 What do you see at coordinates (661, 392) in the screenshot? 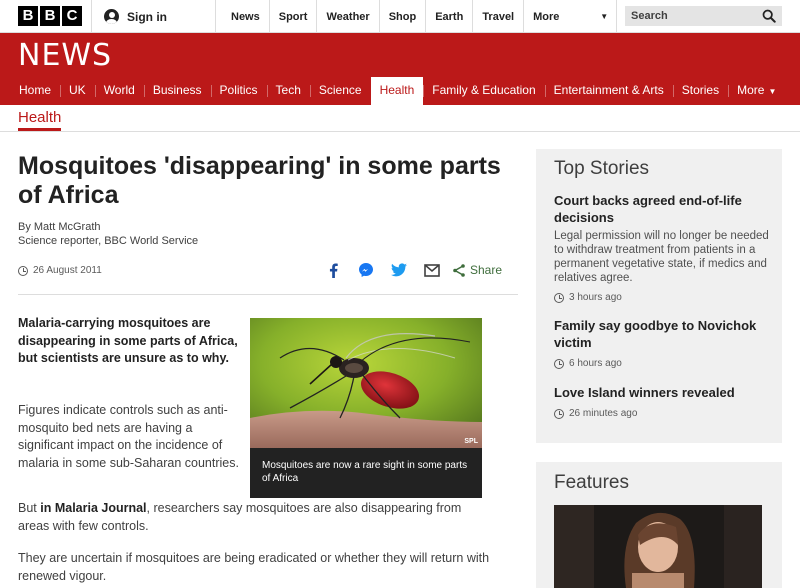
I see `story-title: Love Island winners revealed` at bounding box center [661, 392].